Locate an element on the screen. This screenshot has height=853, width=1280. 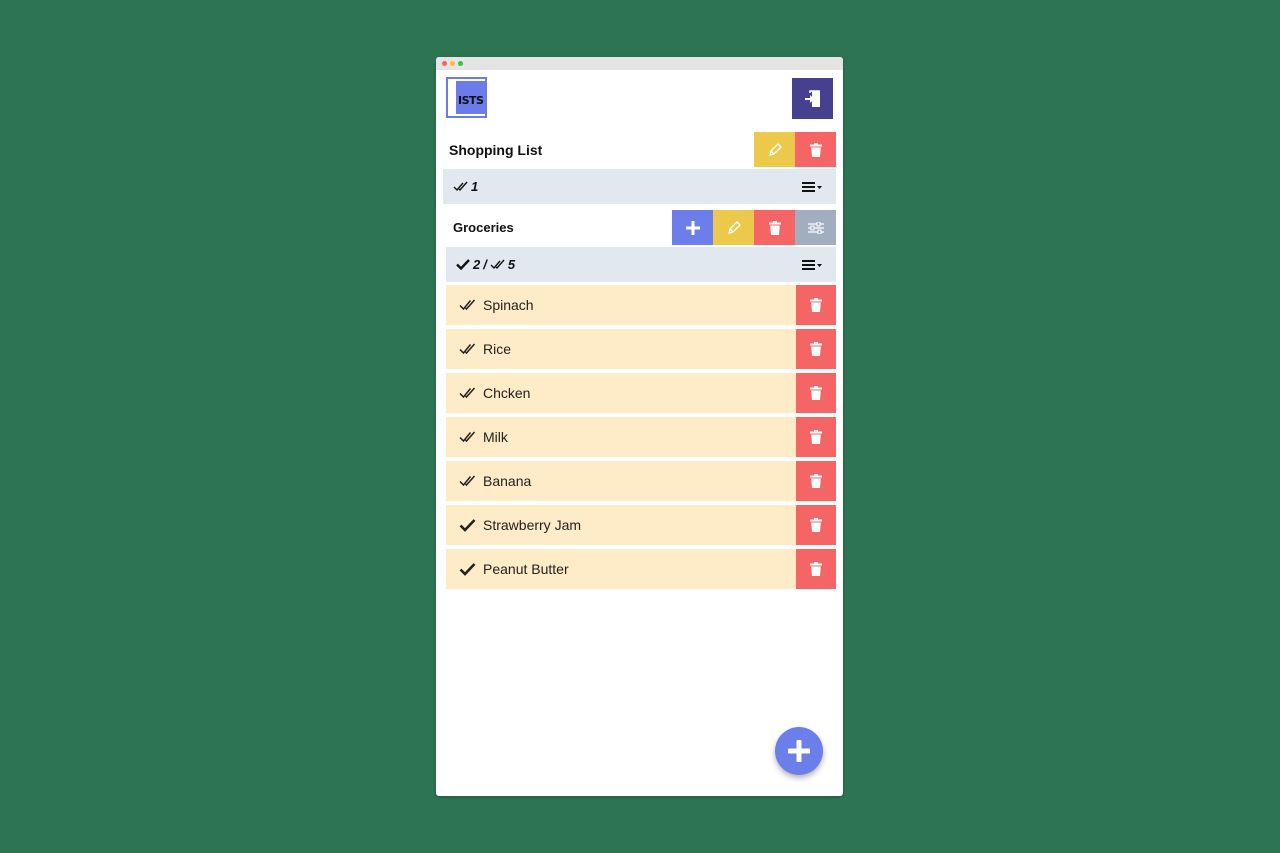
minimize-dot is located at coordinates (452, 63).